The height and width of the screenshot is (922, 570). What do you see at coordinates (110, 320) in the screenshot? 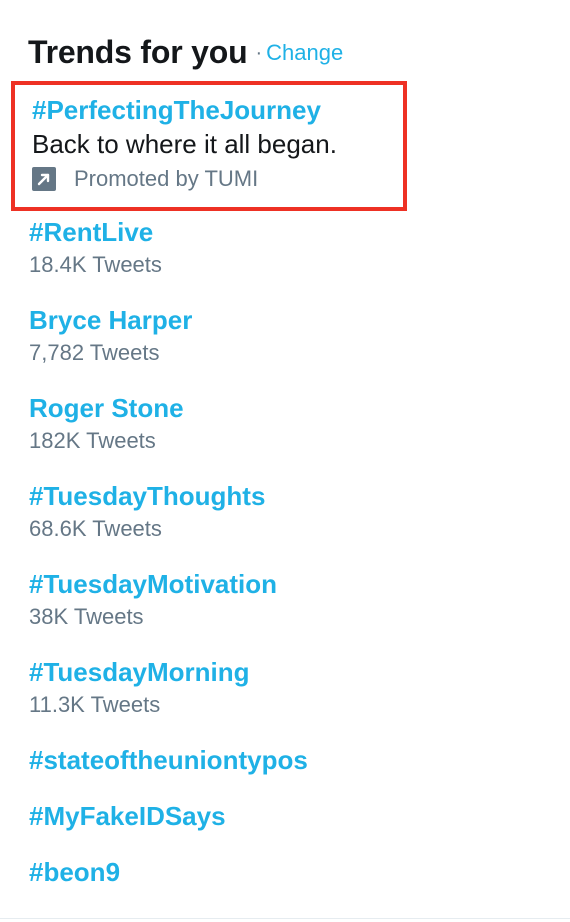
I see `trend-name: Bryce Harper` at bounding box center [110, 320].